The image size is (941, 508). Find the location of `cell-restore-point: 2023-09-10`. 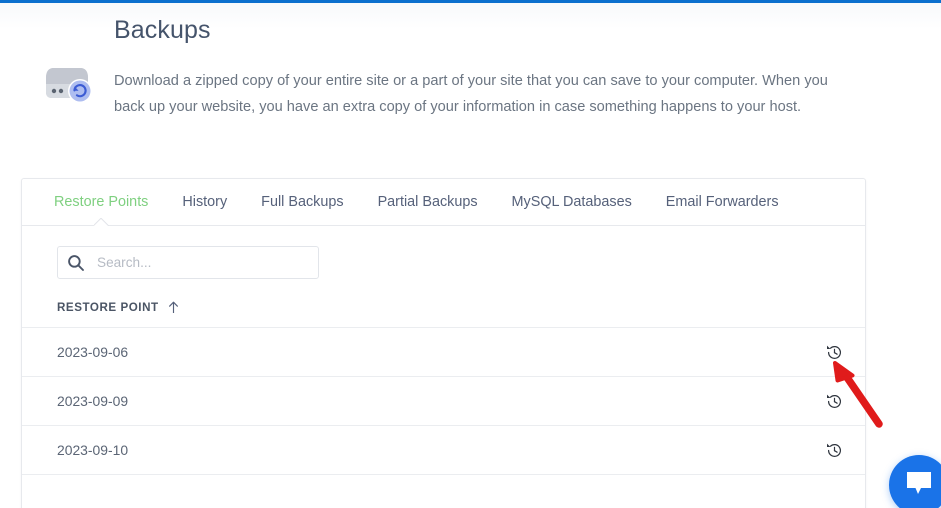

cell-restore-point: 2023-09-10 is located at coordinates (413, 450).